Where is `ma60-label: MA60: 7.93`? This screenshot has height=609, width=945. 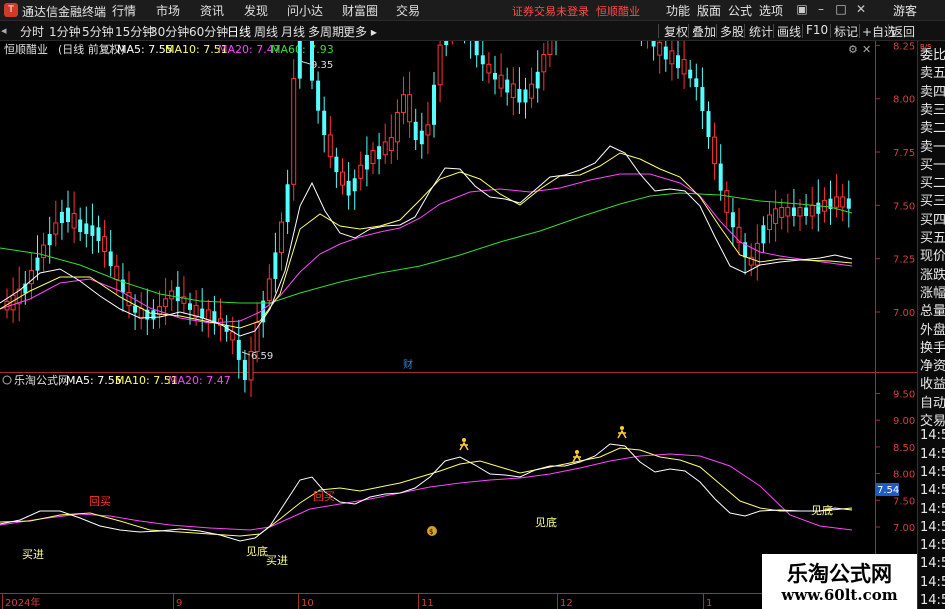 ma60-label: MA60: 7.93 is located at coordinates (302, 49).